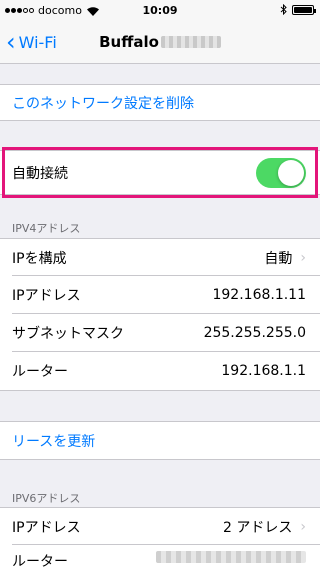 This screenshot has height=569, width=320. Describe the element at coordinates (254, 333) in the screenshot. I see `subnet-mask-value: 255.255.255.0` at that location.